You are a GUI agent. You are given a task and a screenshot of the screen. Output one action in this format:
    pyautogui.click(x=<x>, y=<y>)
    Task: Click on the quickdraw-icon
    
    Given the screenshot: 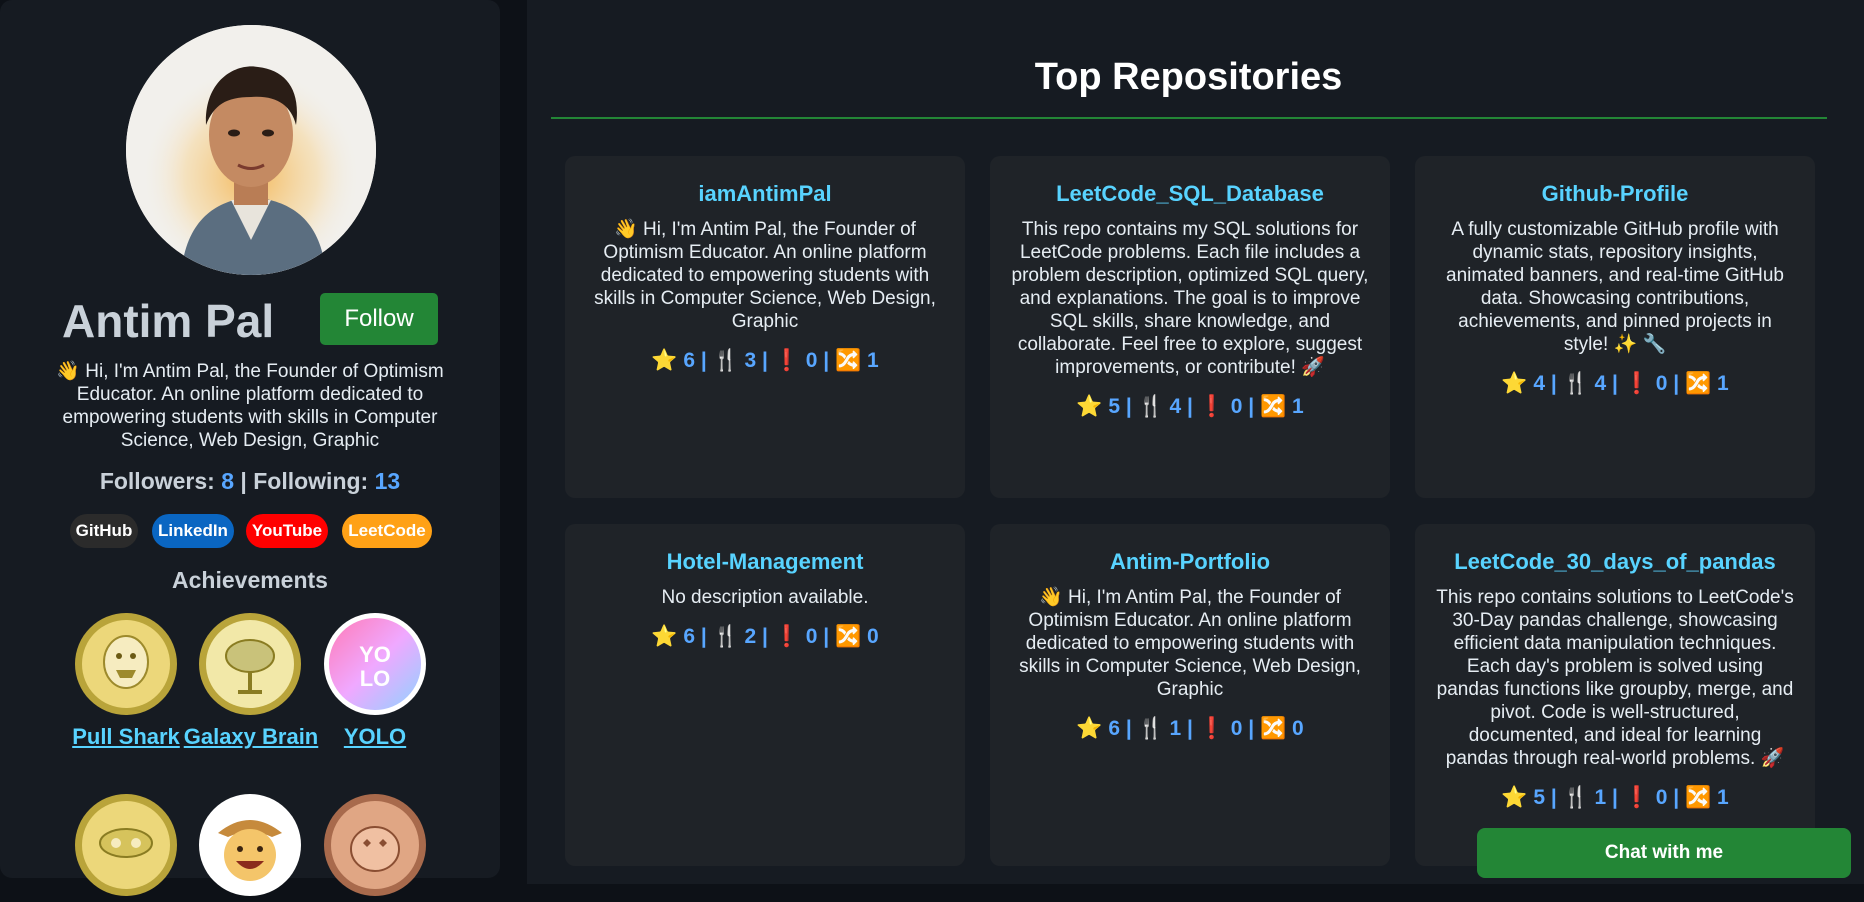 What is the action you would take?
    pyautogui.click(x=375, y=845)
    